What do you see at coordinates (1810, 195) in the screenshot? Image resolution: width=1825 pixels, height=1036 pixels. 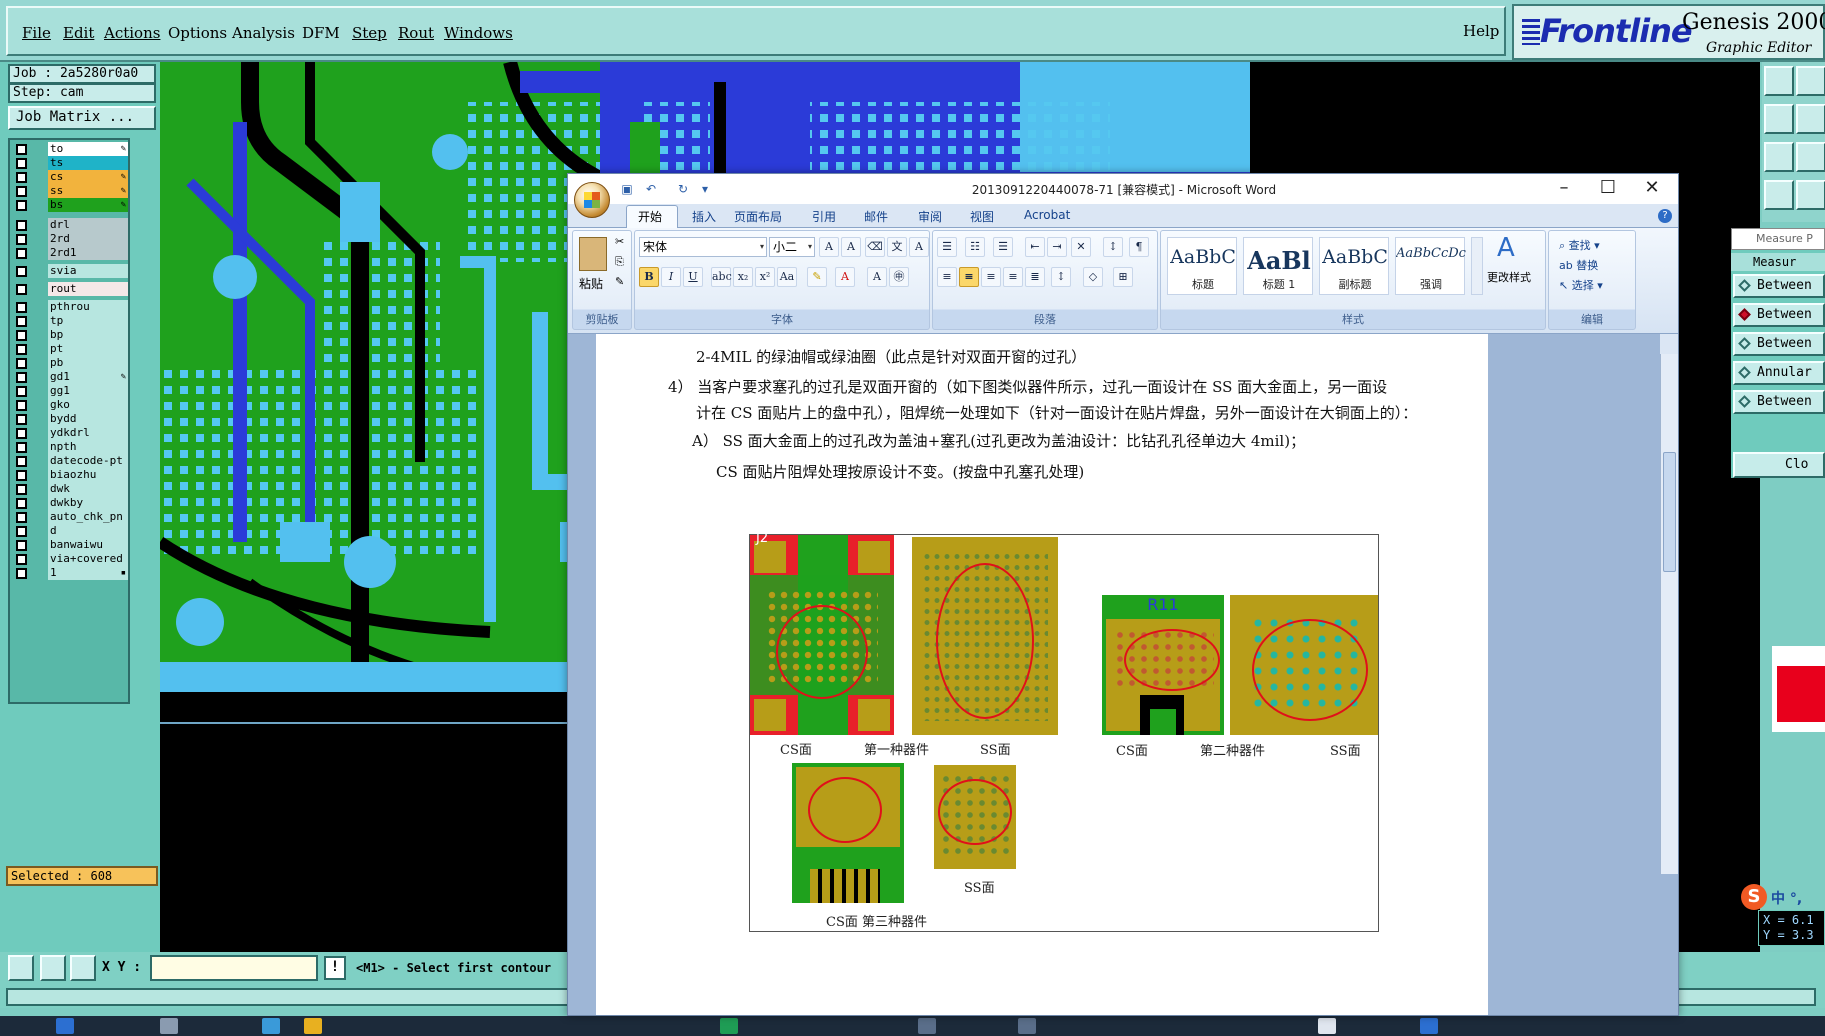 I see `record-icon` at bounding box center [1810, 195].